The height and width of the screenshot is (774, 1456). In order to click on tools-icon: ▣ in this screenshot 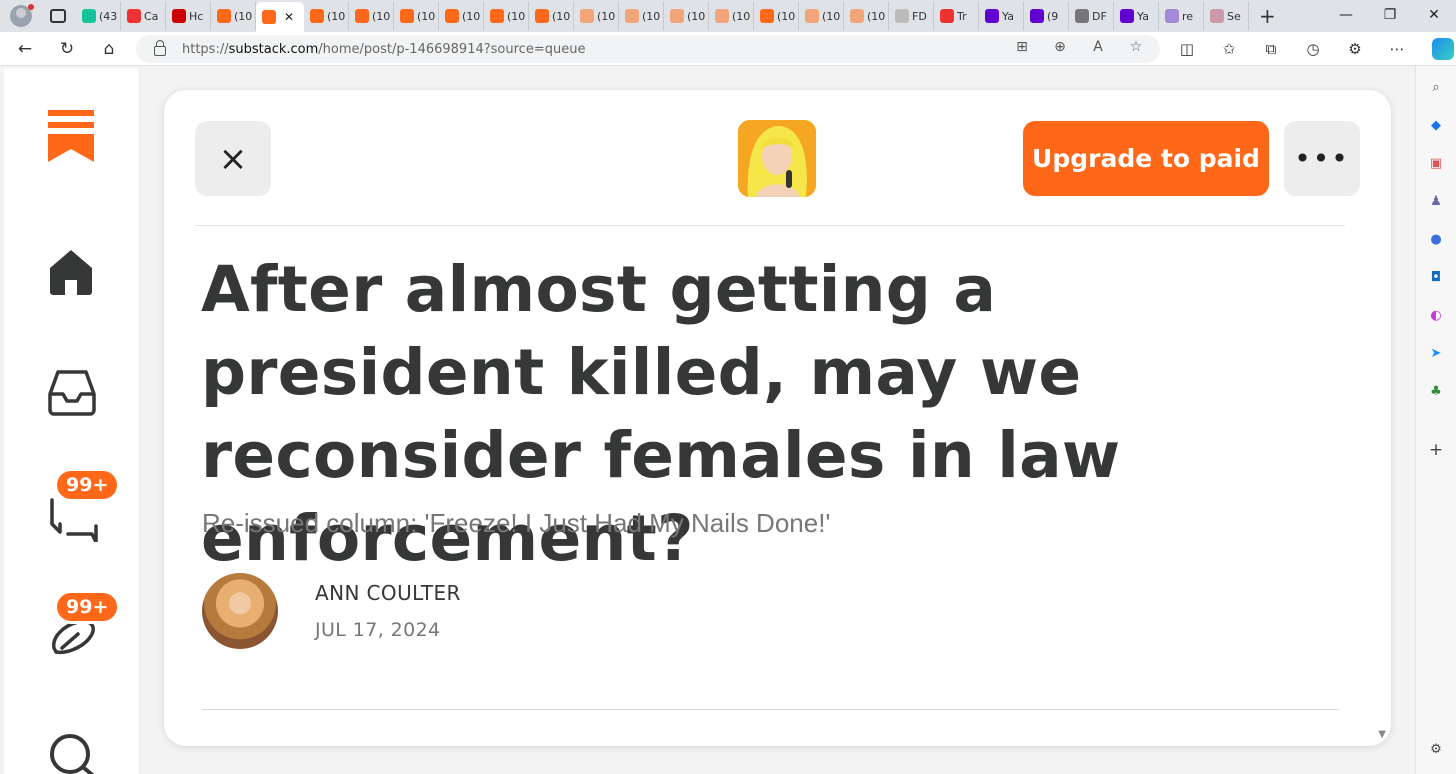, I will do `click(1436, 164)`.